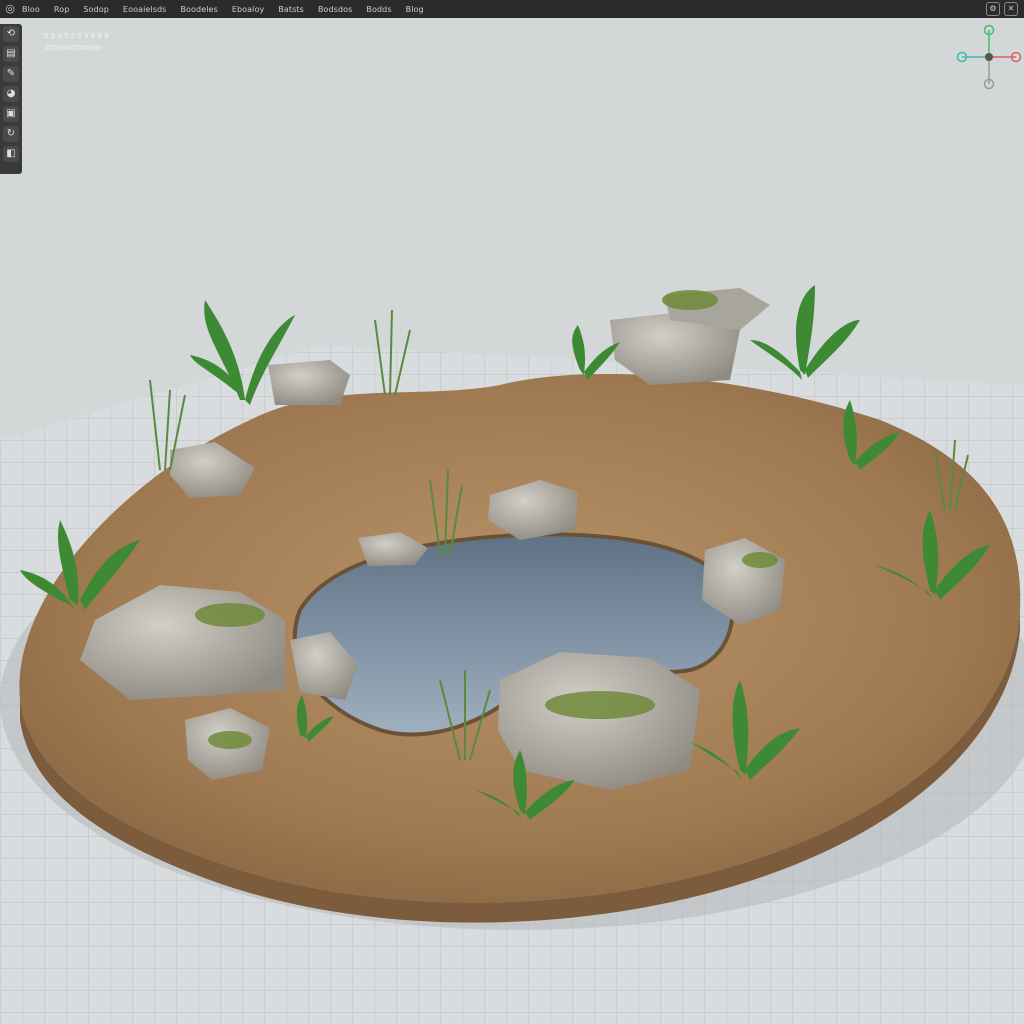  What do you see at coordinates (96, 9) in the screenshot?
I see `menu-item-3: Sodop` at bounding box center [96, 9].